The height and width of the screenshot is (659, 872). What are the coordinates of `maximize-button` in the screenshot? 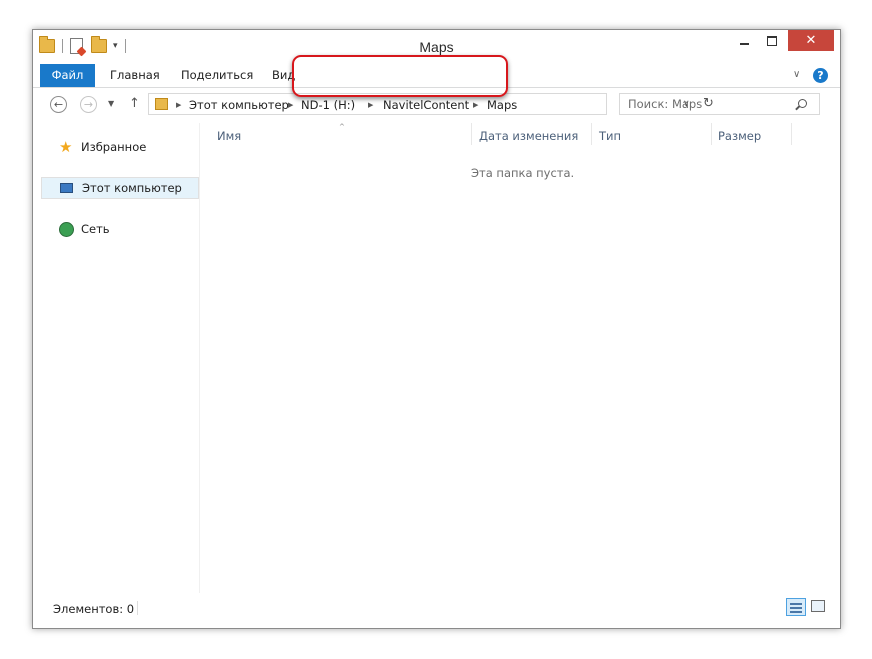 It's located at (772, 40).